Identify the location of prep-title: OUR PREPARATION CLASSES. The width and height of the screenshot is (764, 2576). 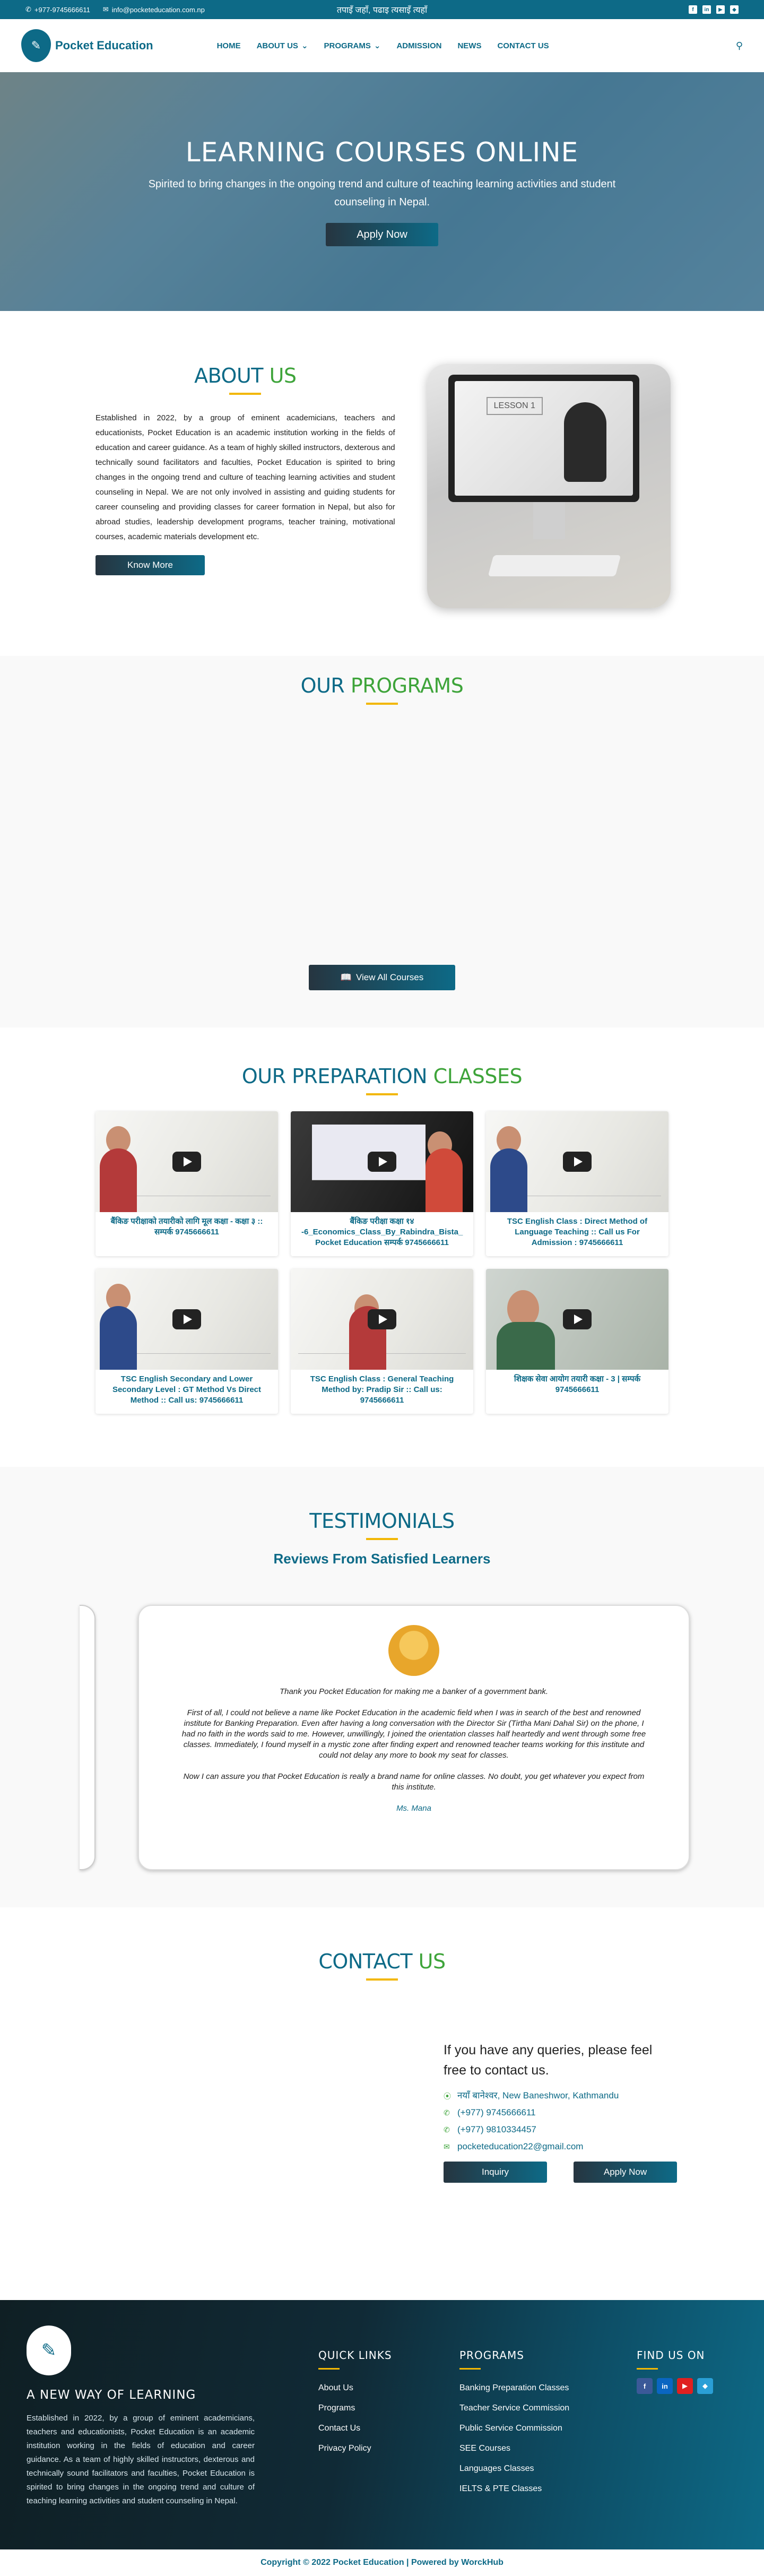
(382, 1076).